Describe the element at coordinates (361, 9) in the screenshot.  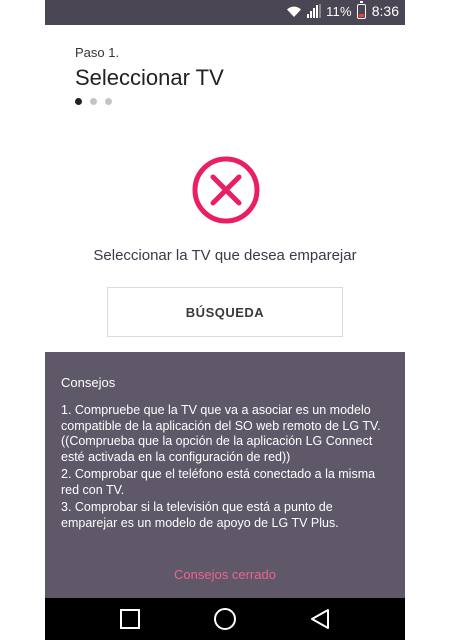
I see `battery-icon` at that location.